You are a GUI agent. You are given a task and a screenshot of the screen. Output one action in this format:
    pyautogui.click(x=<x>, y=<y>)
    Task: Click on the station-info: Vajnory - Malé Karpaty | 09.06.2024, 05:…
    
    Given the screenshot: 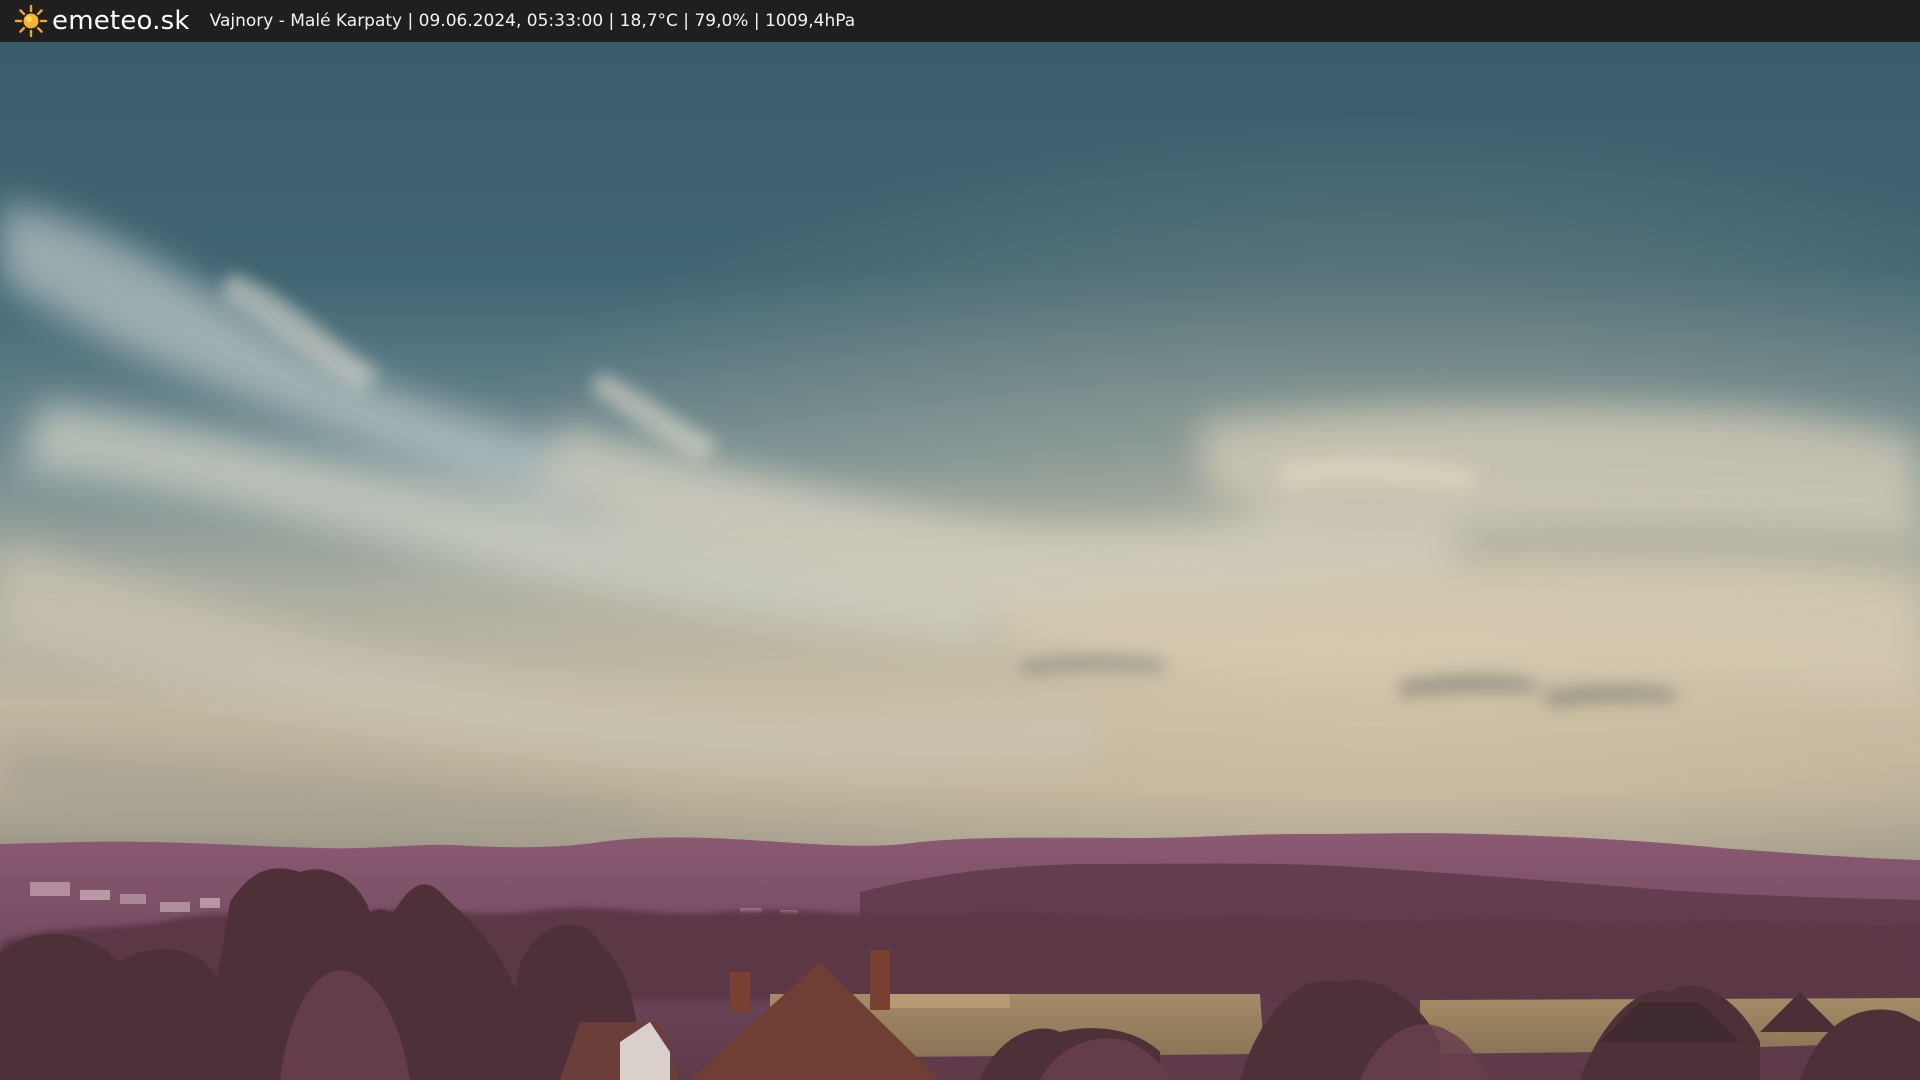 What is the action you would take?
    pyautogui.click(x=532, y=21)
    